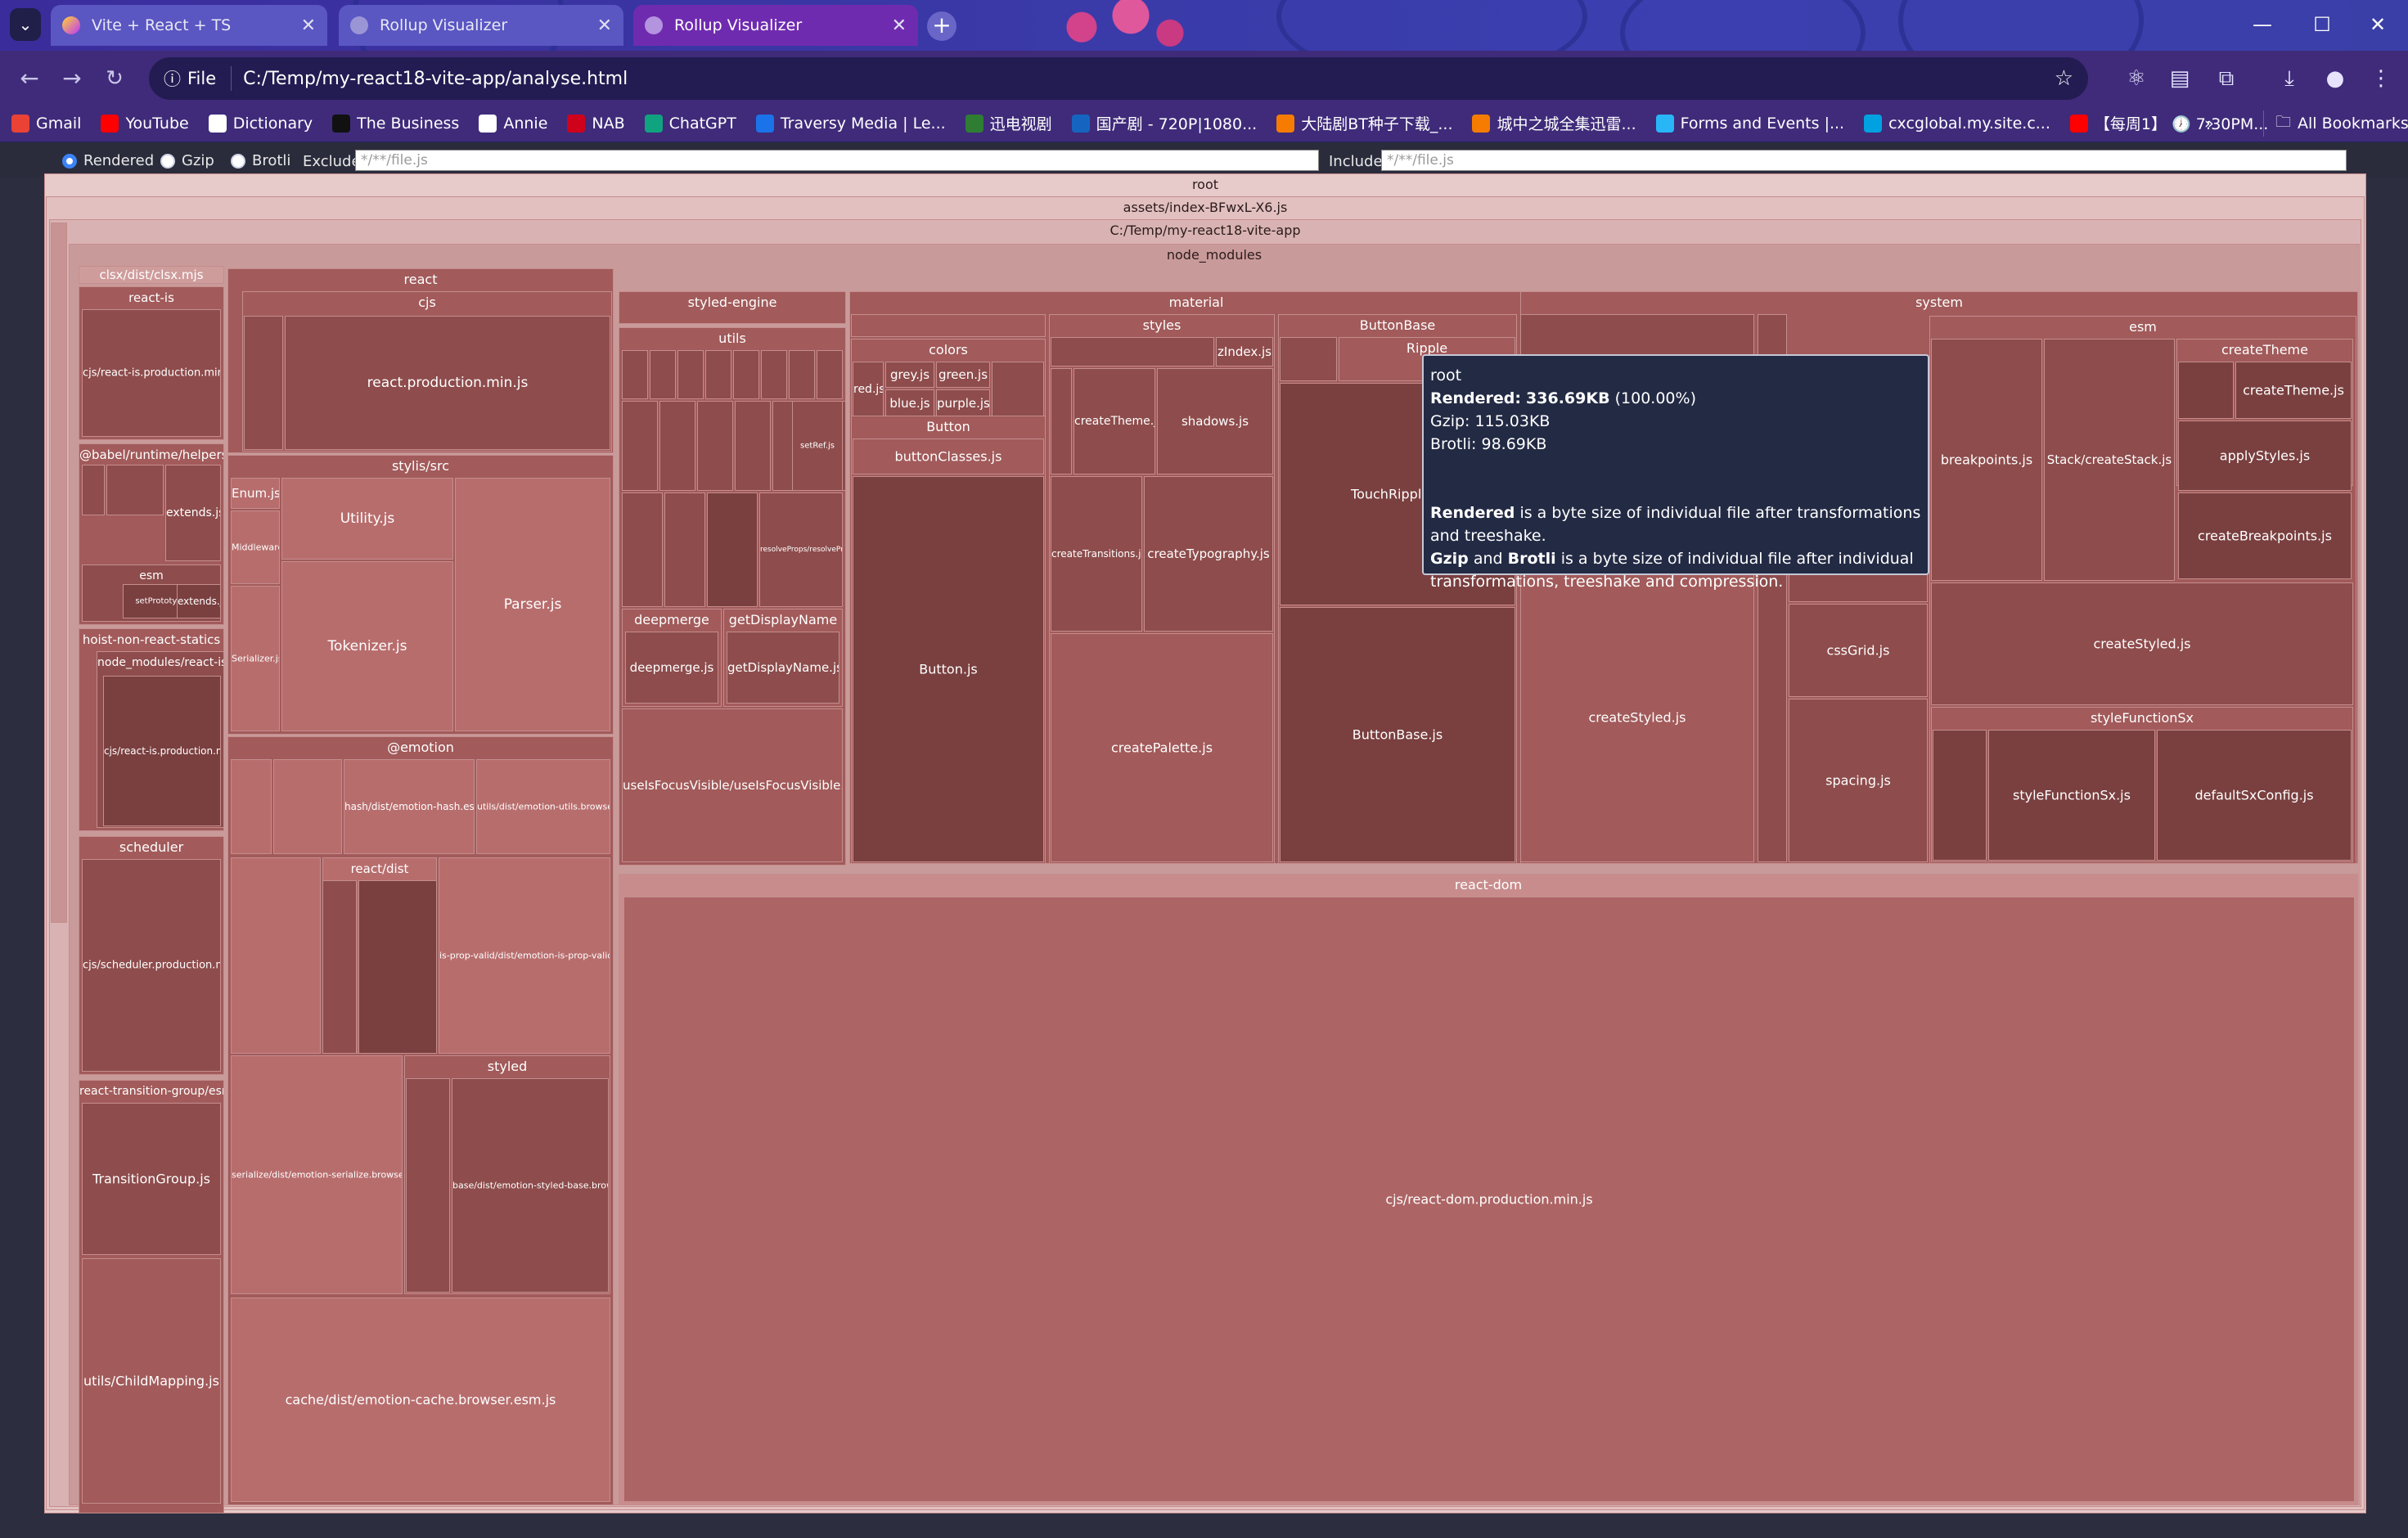 This screenshot has width=2408, height=1538. Describe the element at coordinates (2381, 78) in the screenshot. I see `menu-kebab-icon: ⋮` at that location.